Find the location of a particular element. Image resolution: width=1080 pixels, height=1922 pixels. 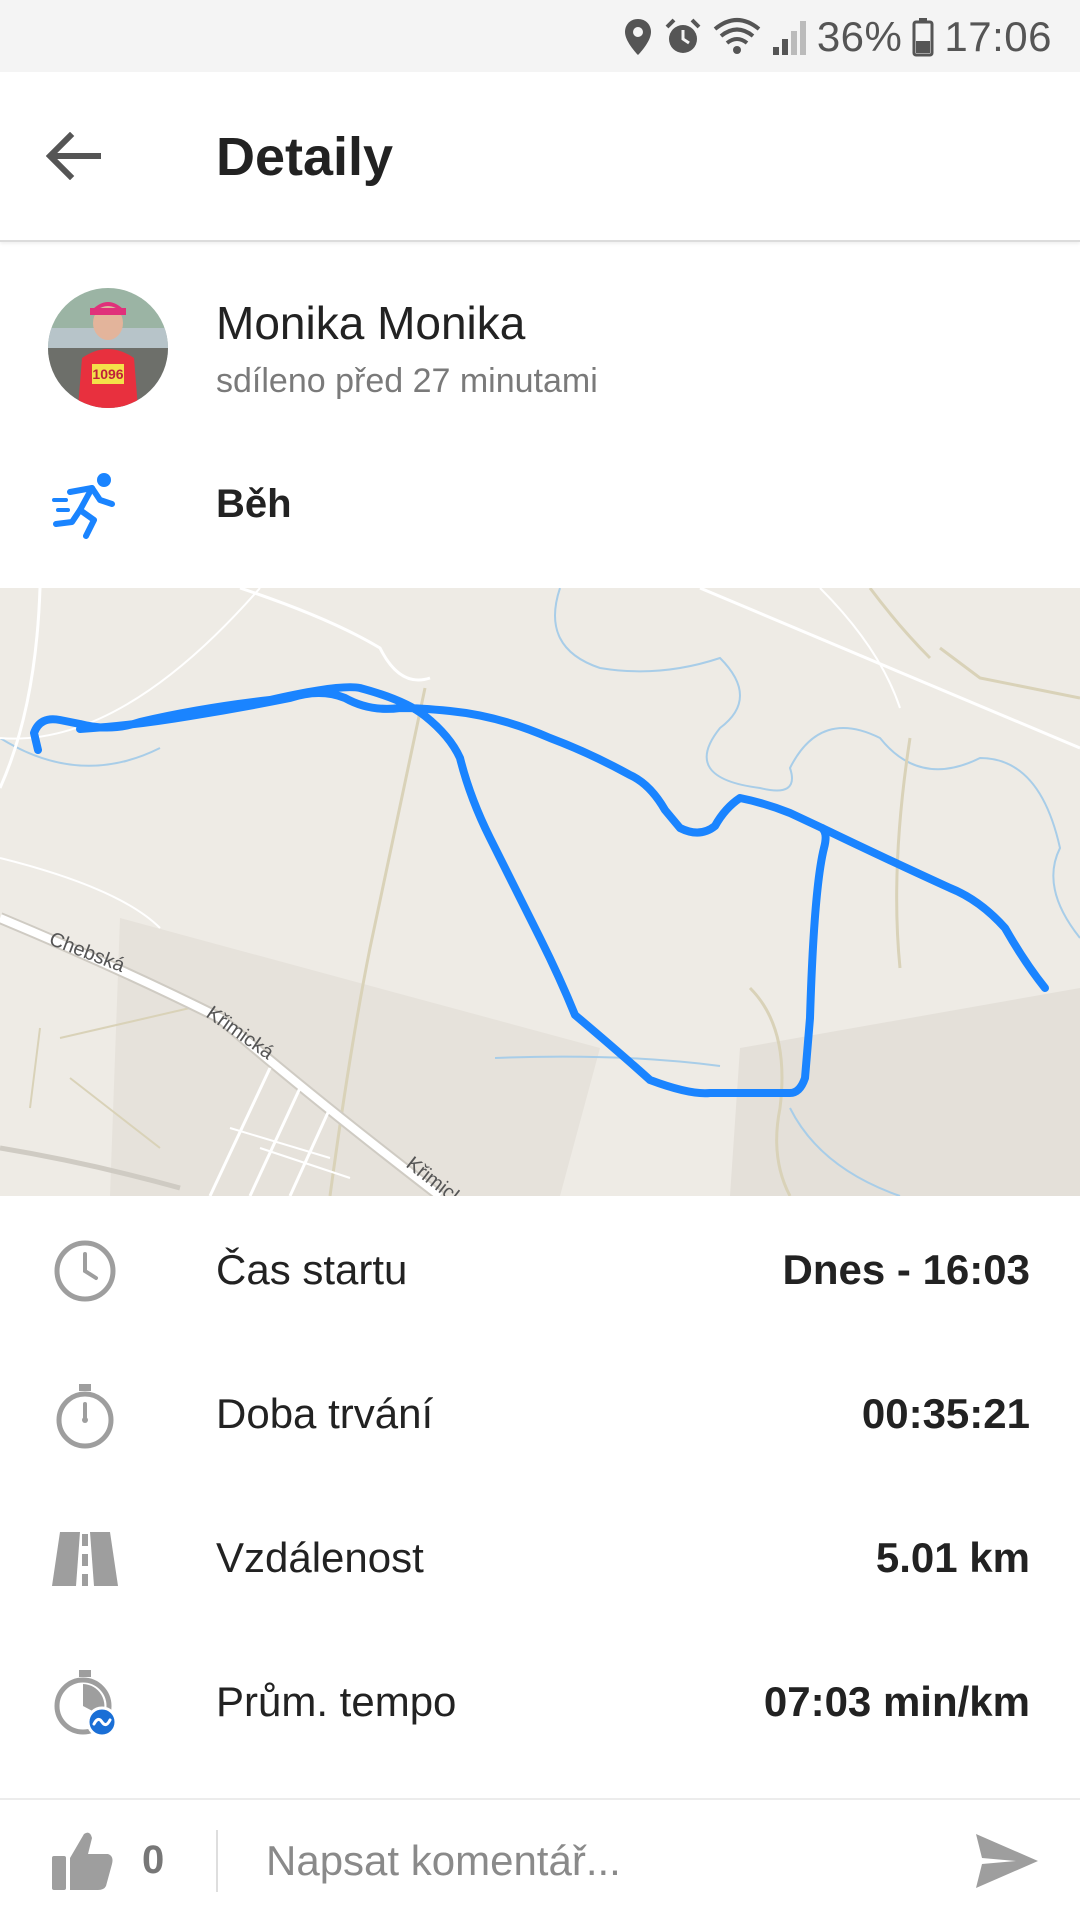

stat-row-start-time: Čas startu Dnes - 16:03 is located at coordinates (540, 1268).